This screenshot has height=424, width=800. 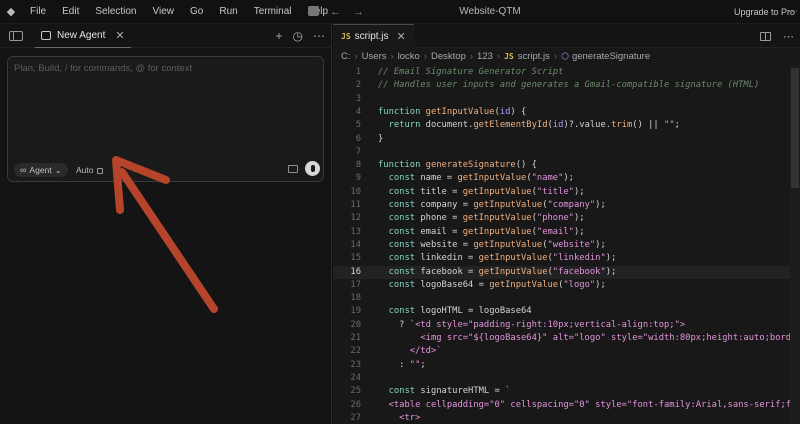 I want to click on more-icon: ⋯, so click(x=793, y=12).